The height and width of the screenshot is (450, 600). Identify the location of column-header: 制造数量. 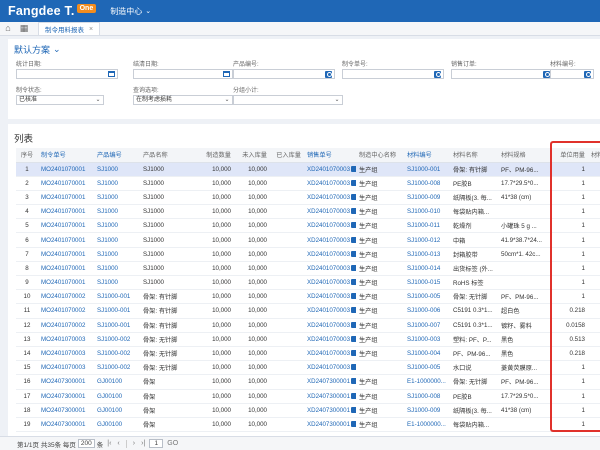
(212, 155).